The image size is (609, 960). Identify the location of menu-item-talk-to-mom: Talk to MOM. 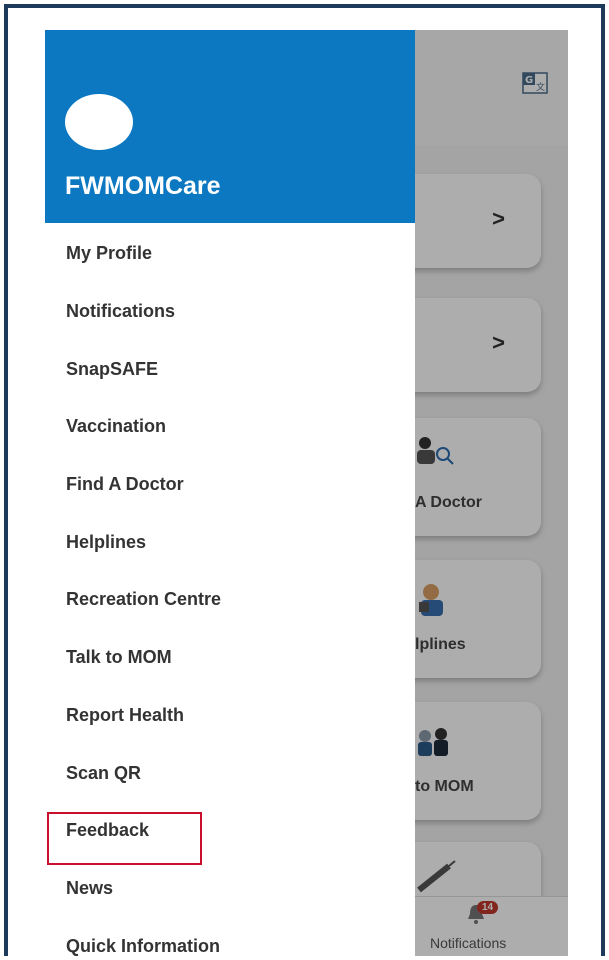
(119, 657).